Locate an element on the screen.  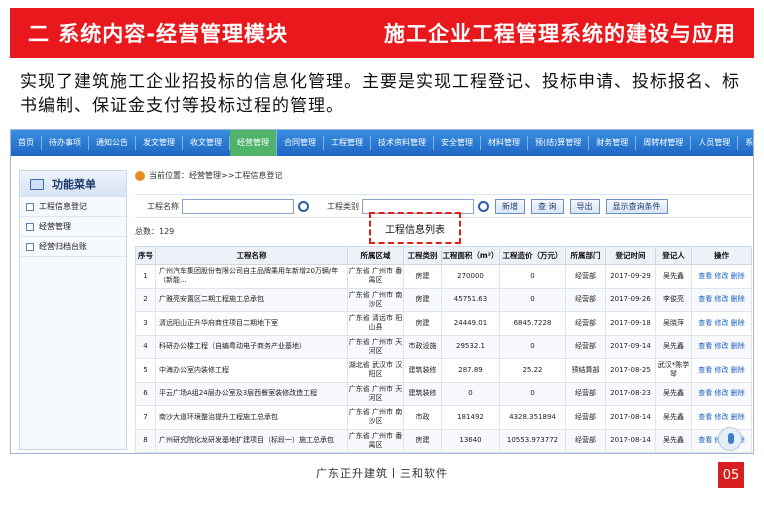
table-cell: 13640 is located at coordinates (470, 440).